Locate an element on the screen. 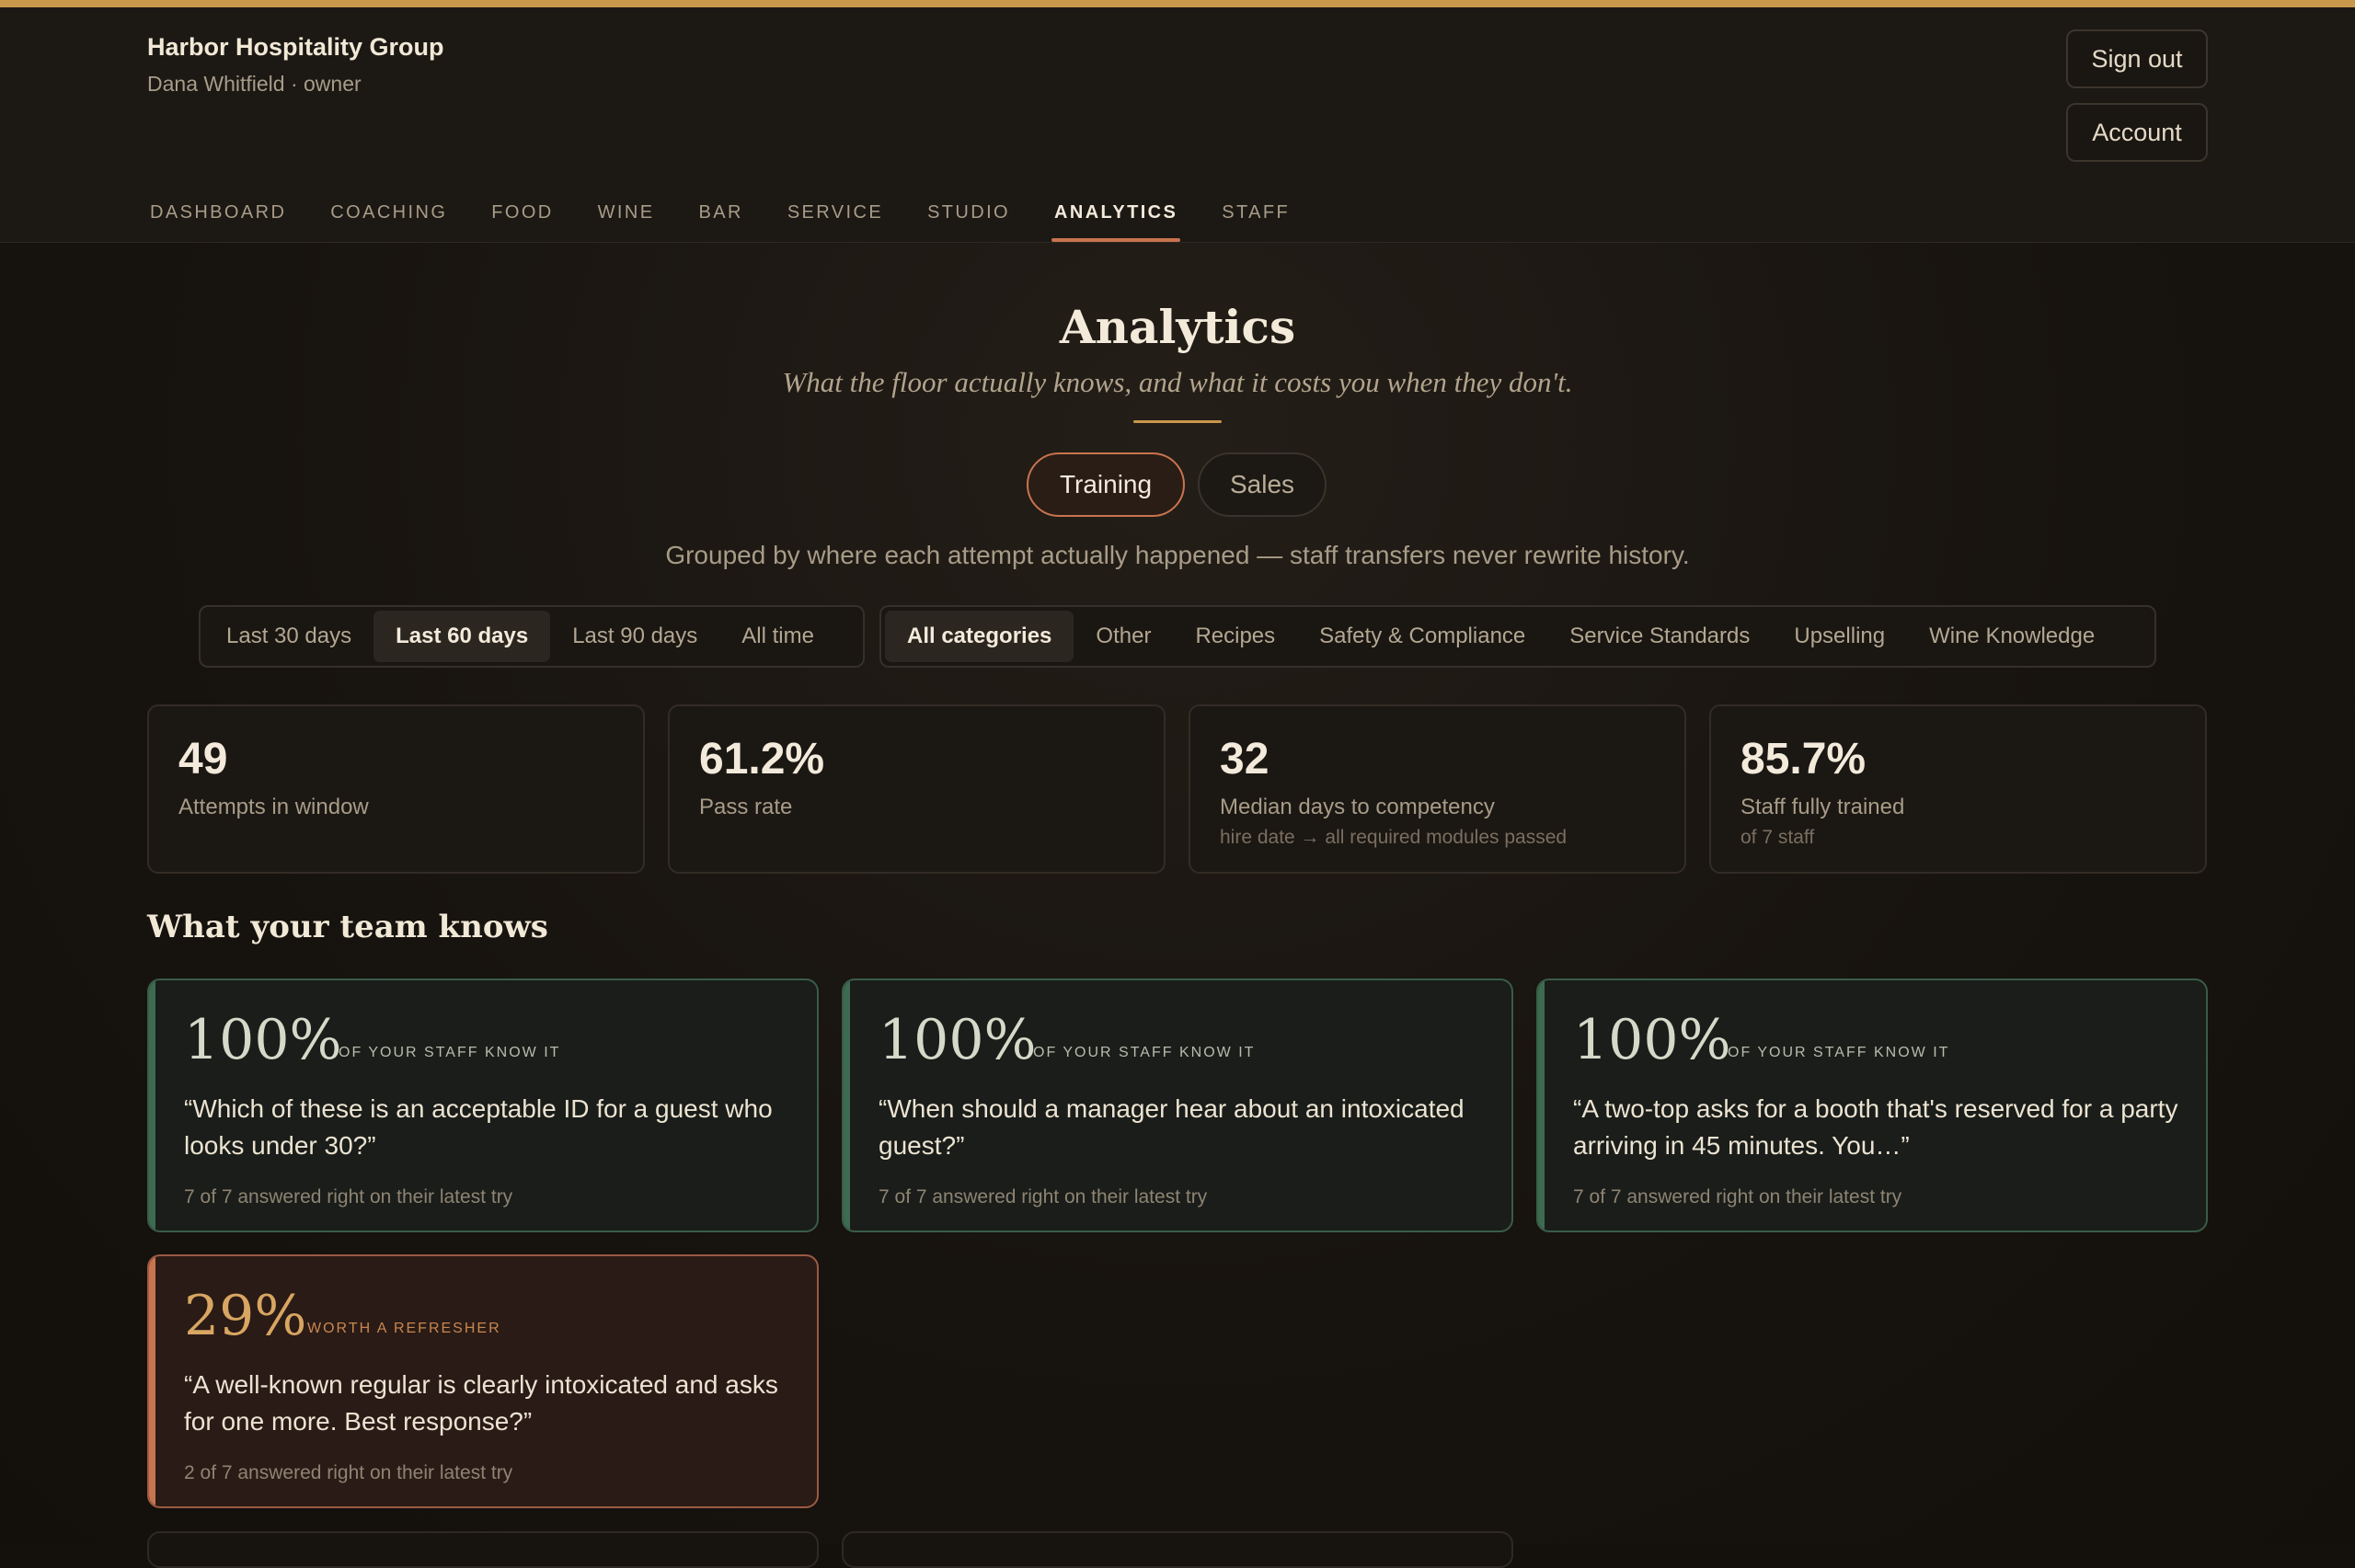  category-safety-compliance: Safety & Compliance is located at coordinates (1422, 636).